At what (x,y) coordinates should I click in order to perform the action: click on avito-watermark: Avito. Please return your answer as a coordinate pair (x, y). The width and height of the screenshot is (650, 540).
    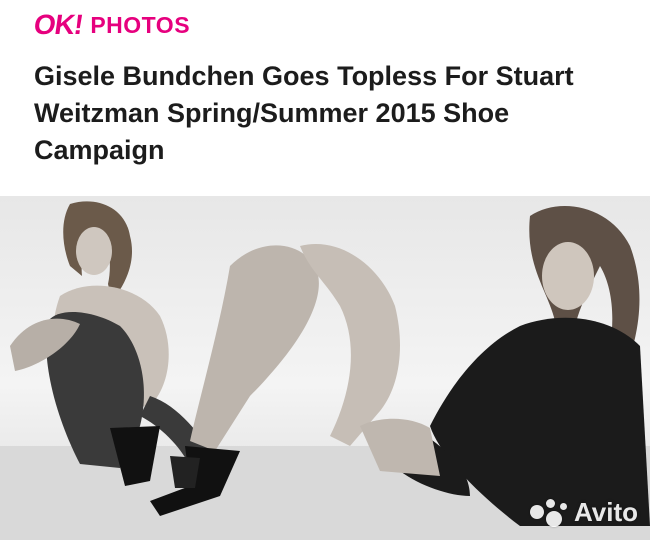
    Looking at the image, I should click on (583, 512).